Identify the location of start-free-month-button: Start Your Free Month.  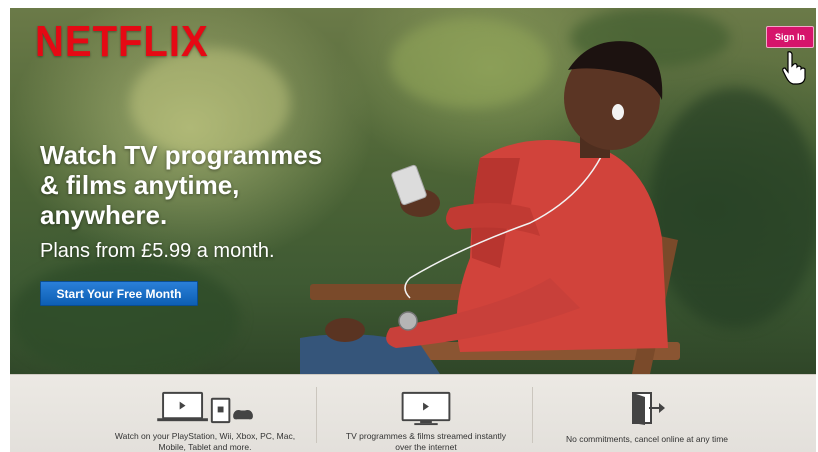
(119, 293).